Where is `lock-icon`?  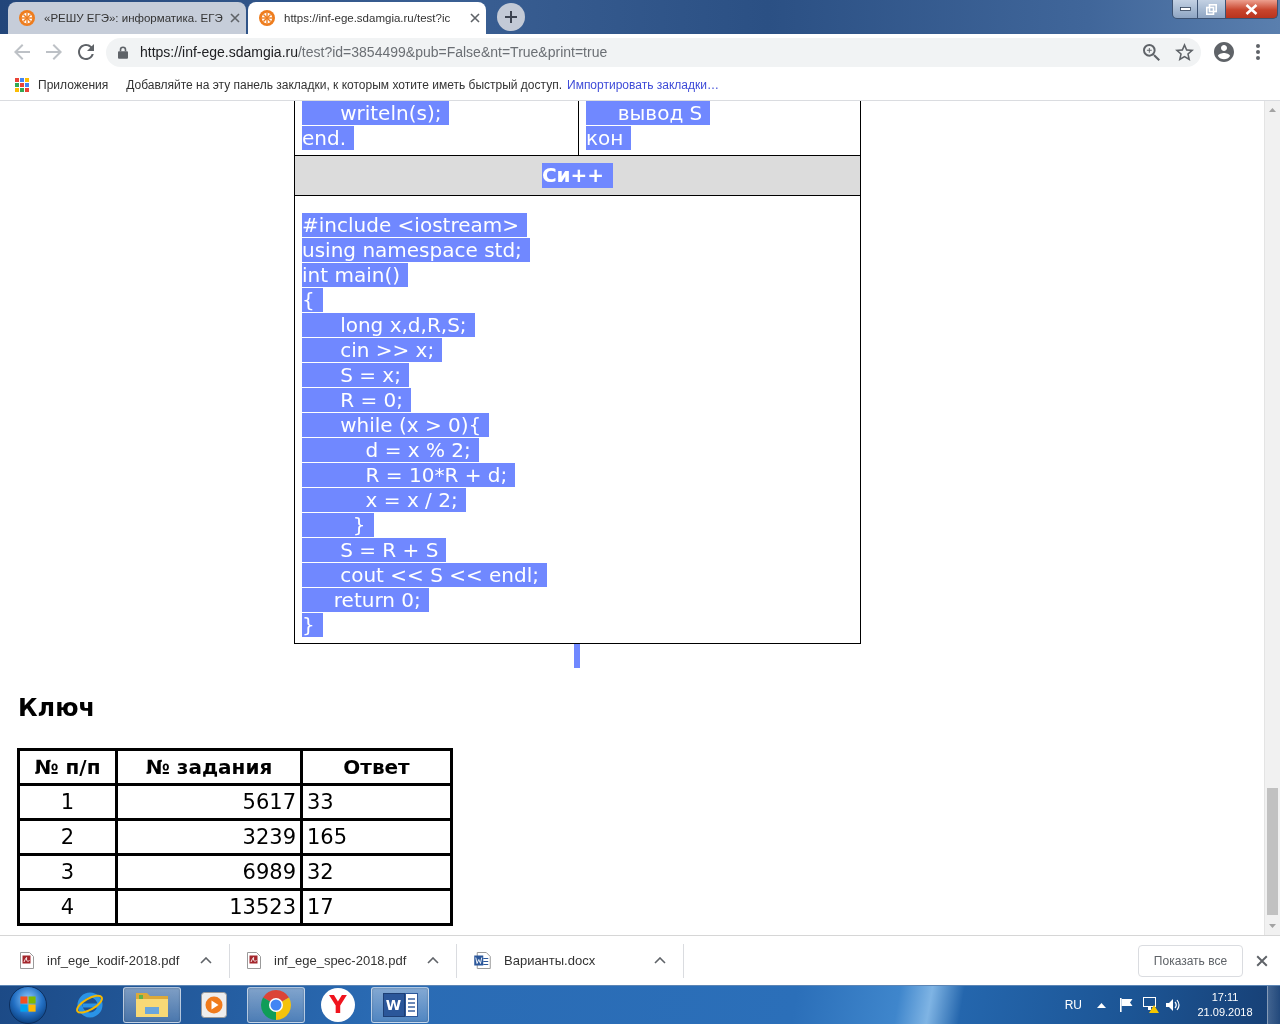 lock-icon is located at coordinates (123, 52).